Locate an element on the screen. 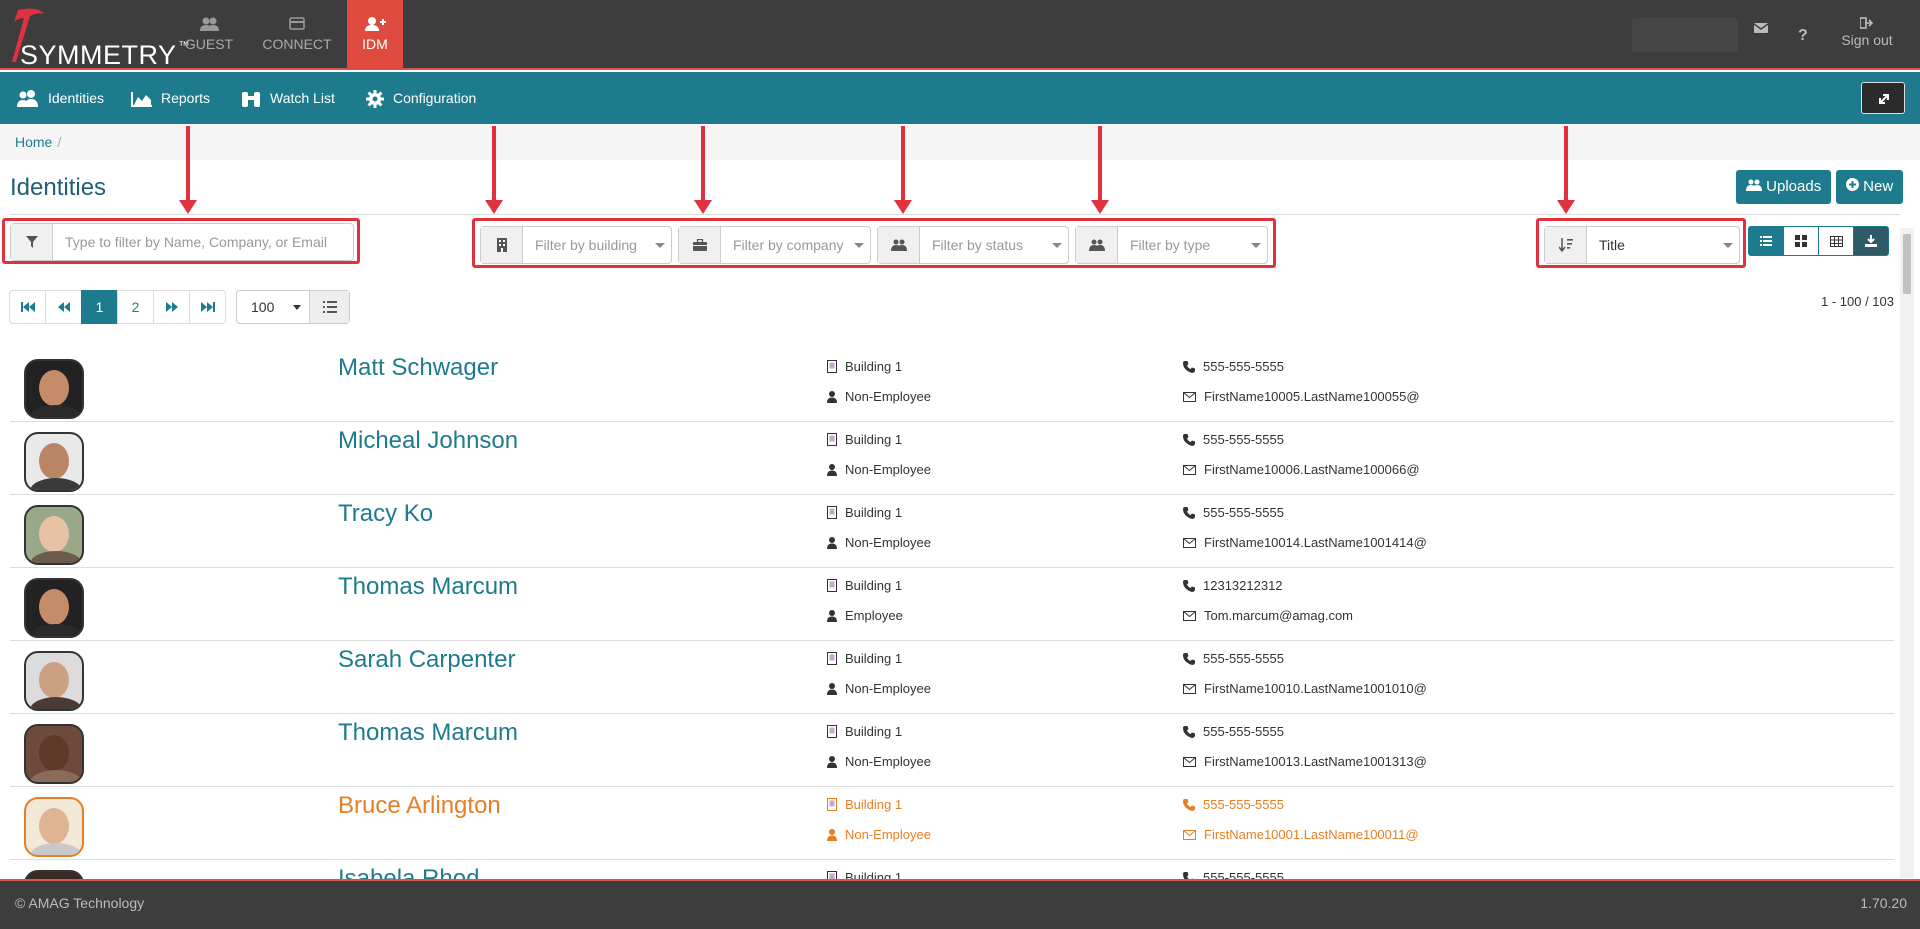 Image resolution: width=1920 pixels, height=929 pixels. new-button: New is located at coordinates (1870, 187).